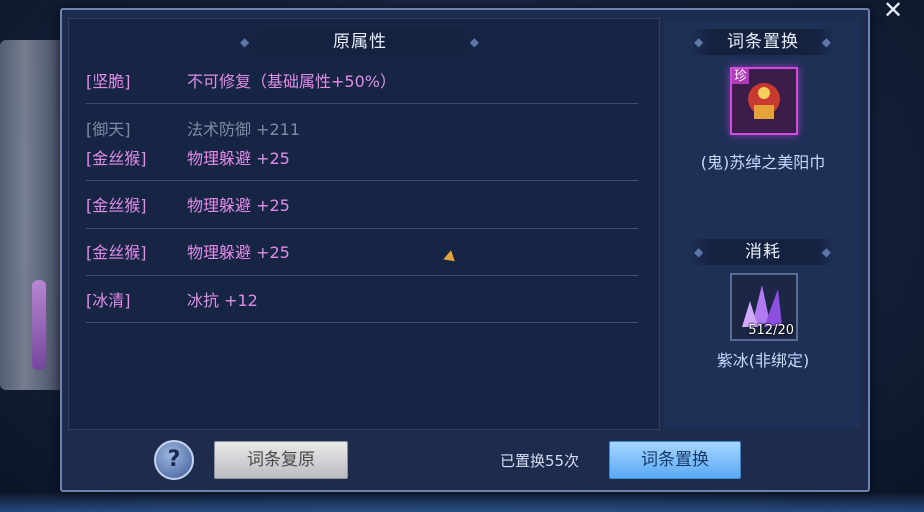 The width and height of the screenshot is (924, 512). Describe the element at coordinates (741, 76) in the screenshot. I see `rare-badge: 珍` at that location.